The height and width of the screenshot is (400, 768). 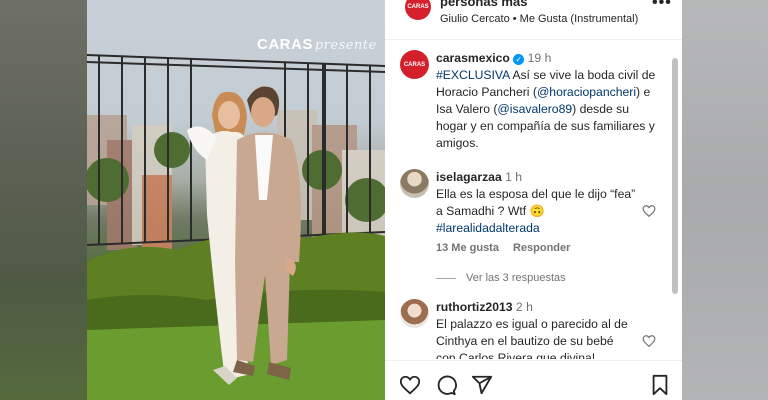 What do you see at coordinates (469, 177) in the screenshot?
I see `comment-username: iselagarzaa` at bounding box center [469, 177].